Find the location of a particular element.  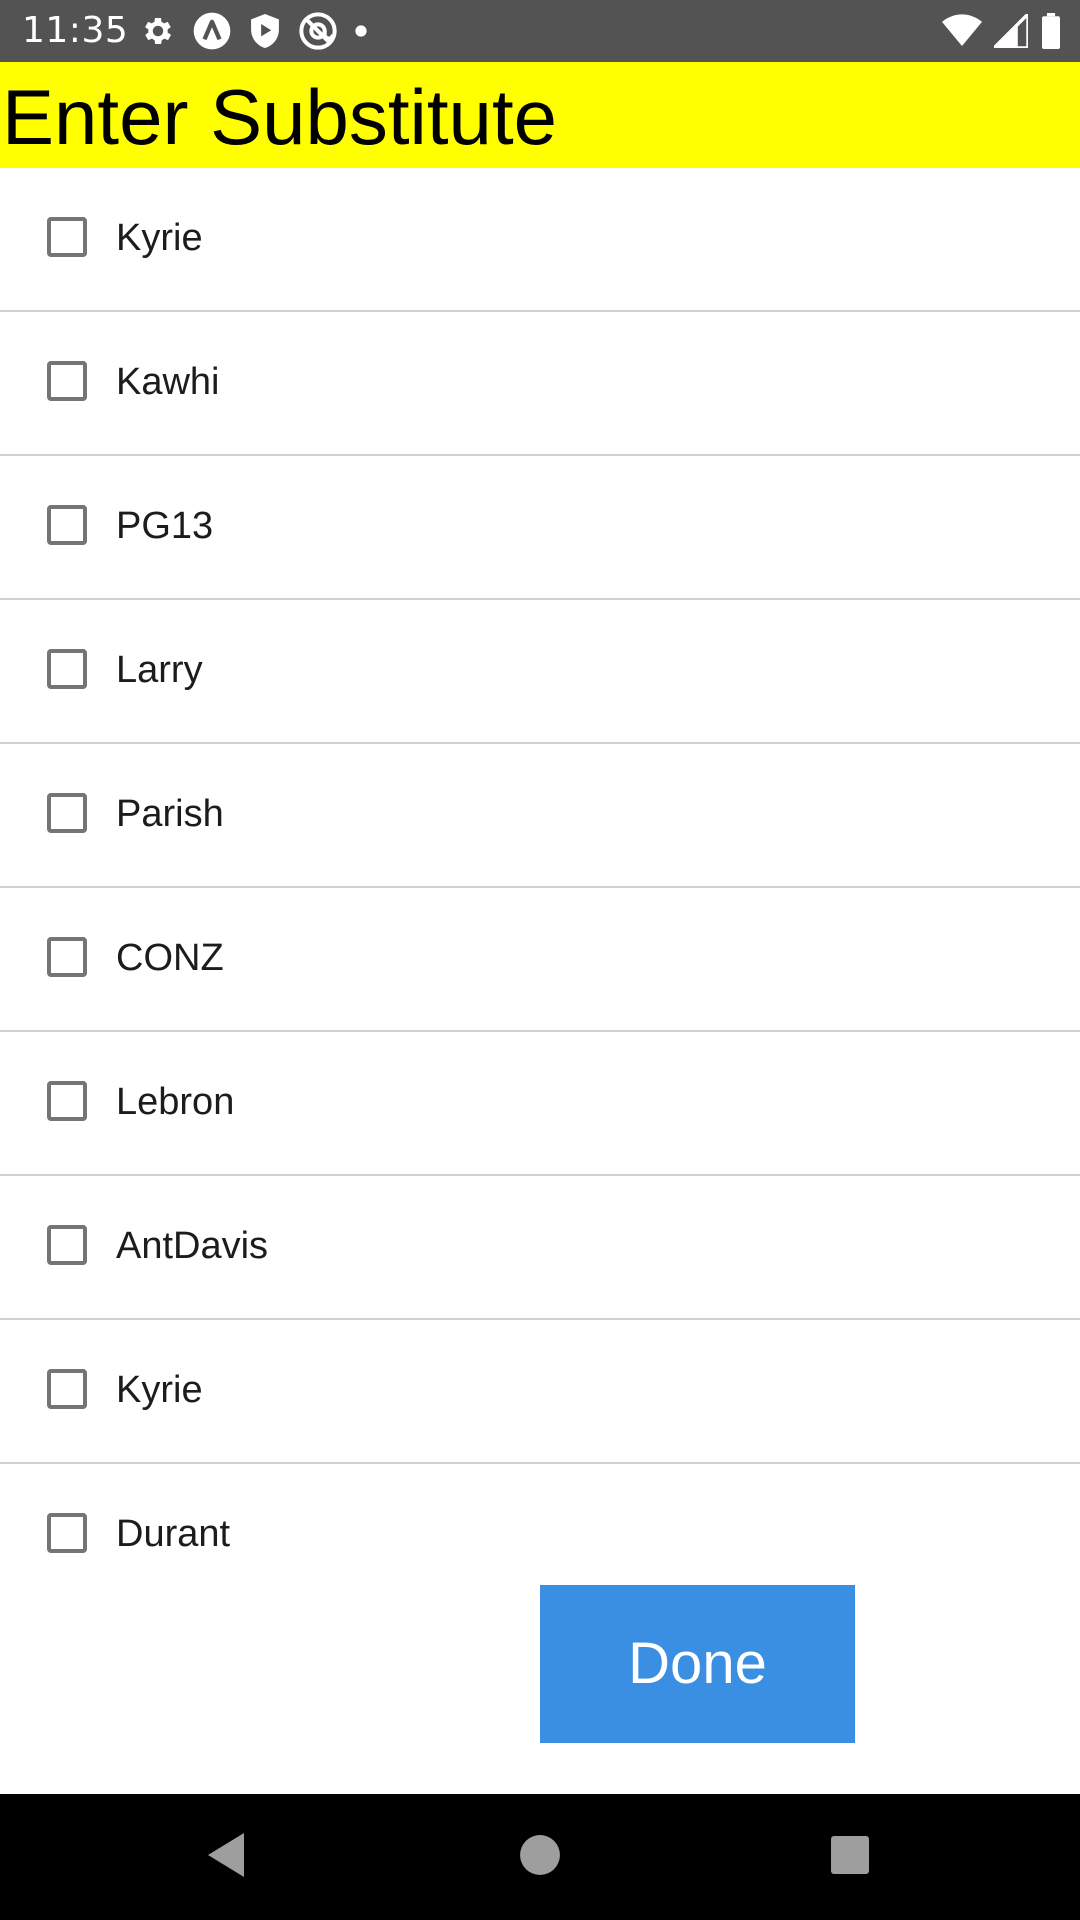

title-bar: Enter Substitute is located at coordinates (540, 115).